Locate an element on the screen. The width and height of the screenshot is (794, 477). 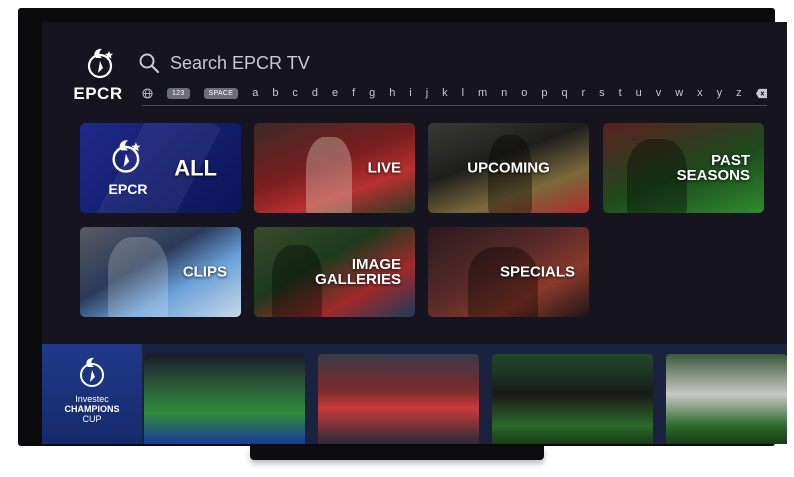
backspace-icon is located at coordinates (761, 93).